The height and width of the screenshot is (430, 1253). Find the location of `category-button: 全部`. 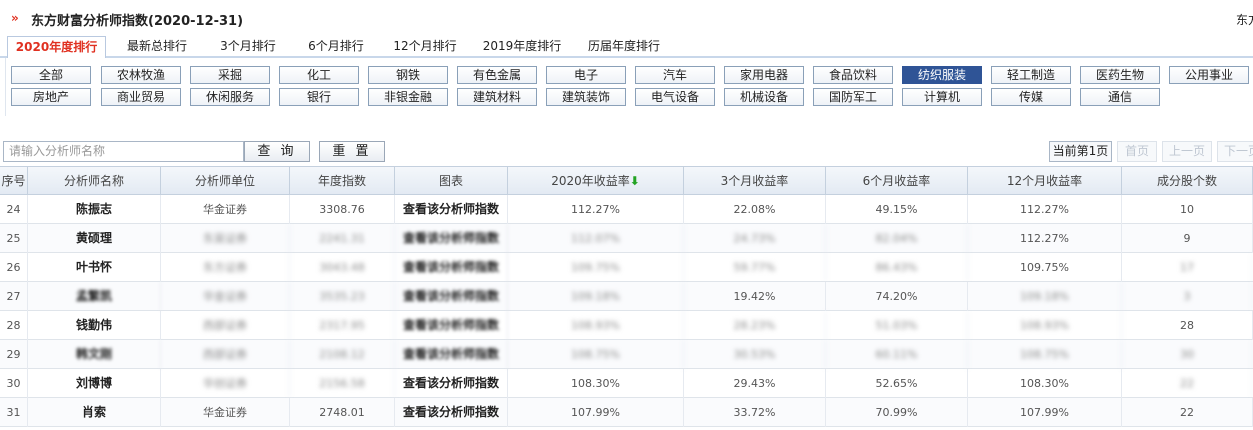

category-button: 全部 is located at coordinates (51, 75).